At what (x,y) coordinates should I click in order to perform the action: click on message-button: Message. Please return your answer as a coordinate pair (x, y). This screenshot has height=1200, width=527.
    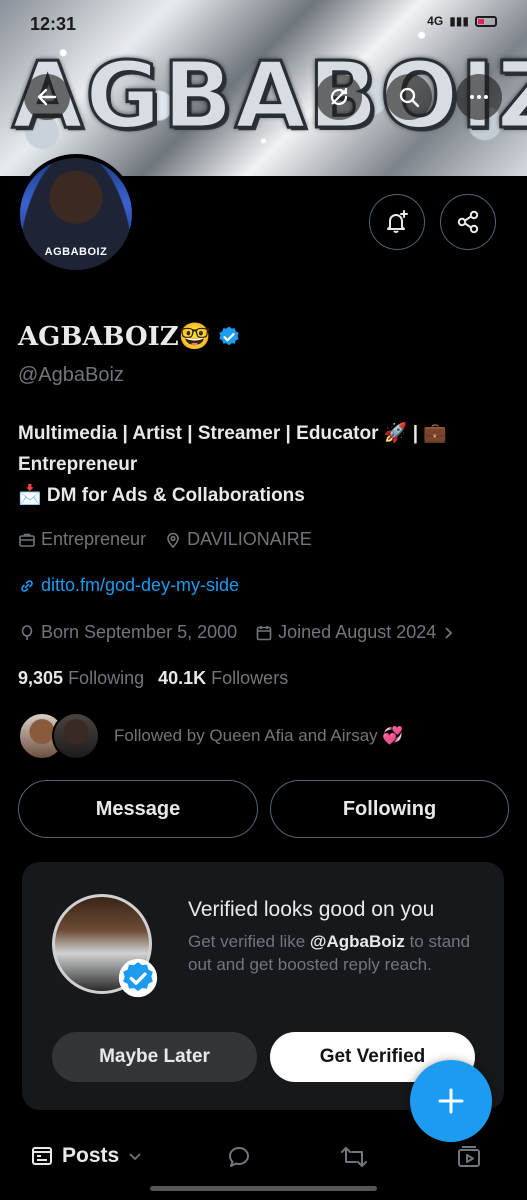
    Looking at the image, I should click on (138, 809).